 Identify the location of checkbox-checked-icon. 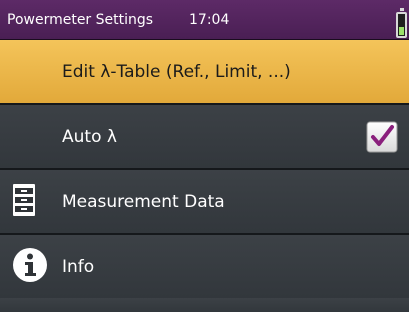
(382, 137).